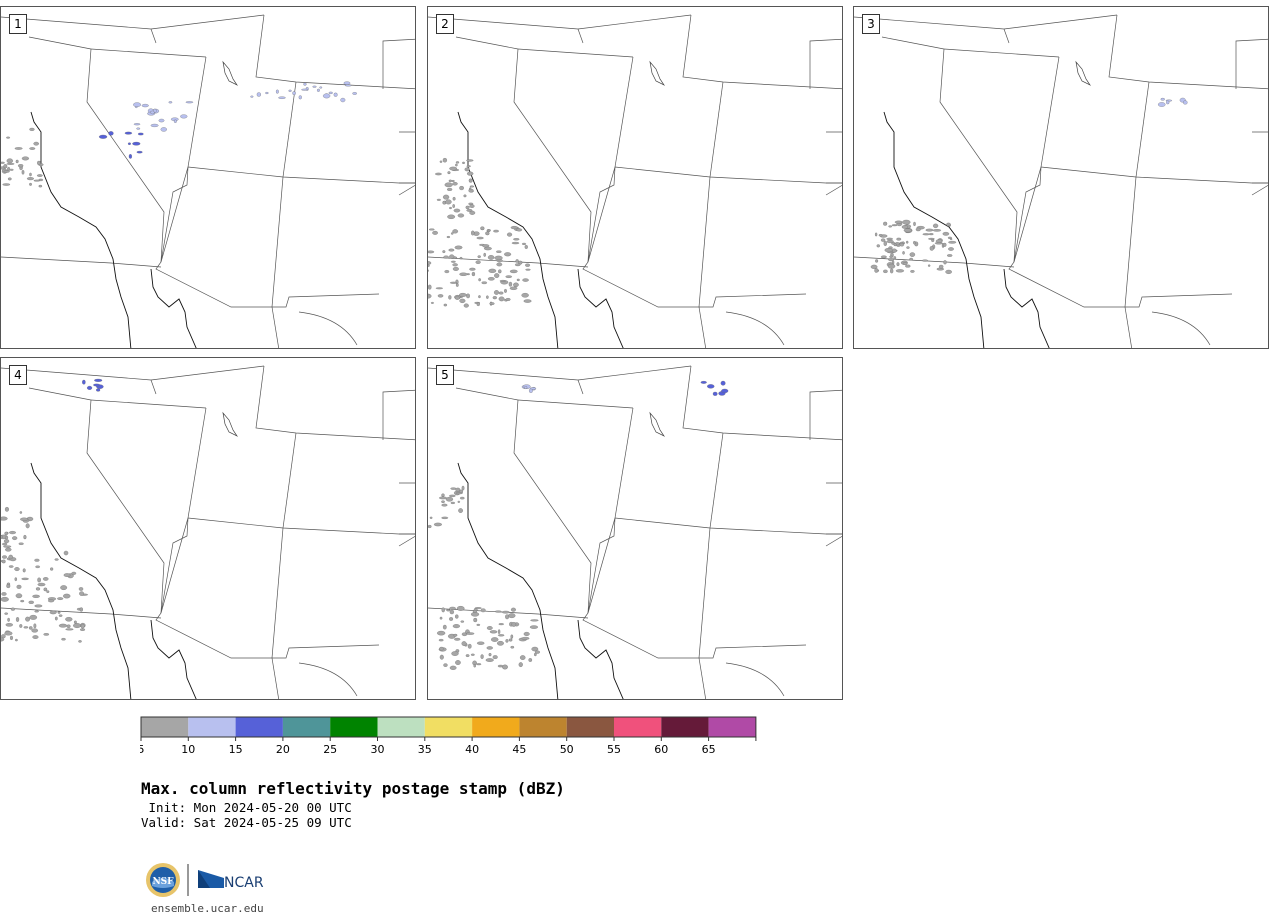 This screenshot has height=920, width=1280. Describe the element at coordinates (448, 736) in the screenshot. I see `reflectivity-colorbar: 5 10 15 20 25 30 35 40 45 50 55 60 65` at that location.